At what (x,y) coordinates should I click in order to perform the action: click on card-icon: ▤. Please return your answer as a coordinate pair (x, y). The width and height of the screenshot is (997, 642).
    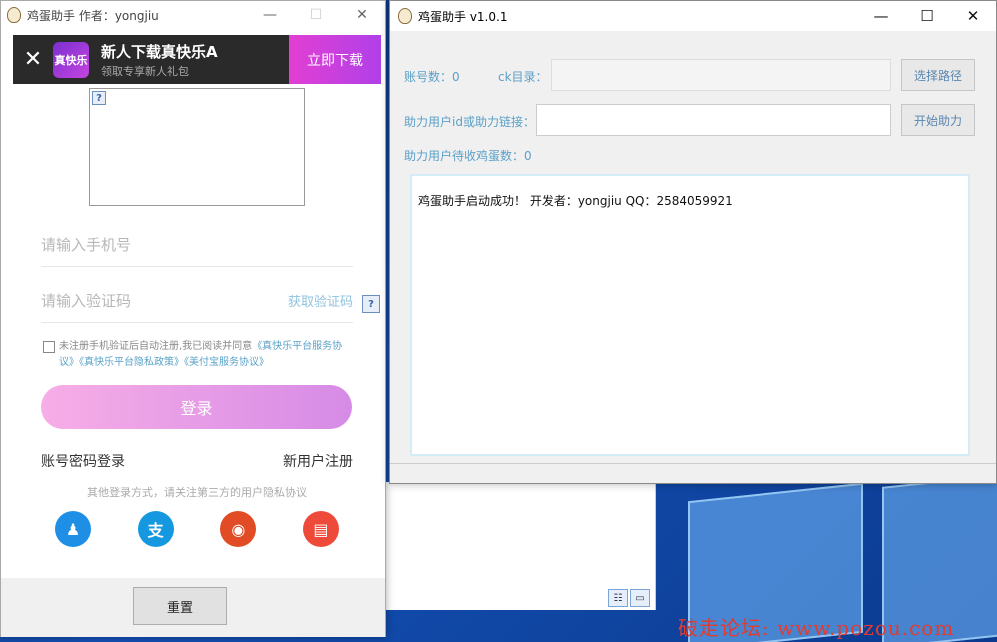
    Looking at the image, I should click on (320, 529).